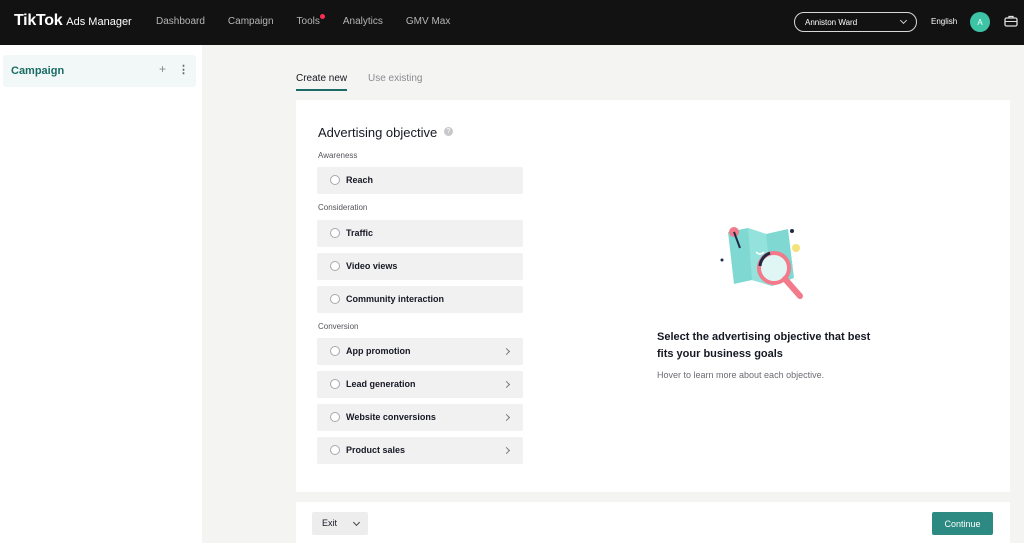  What do you see at coordinates (944, 21) in the screenshot?
I see `language-selector: English` at bounding box center [944, 21].